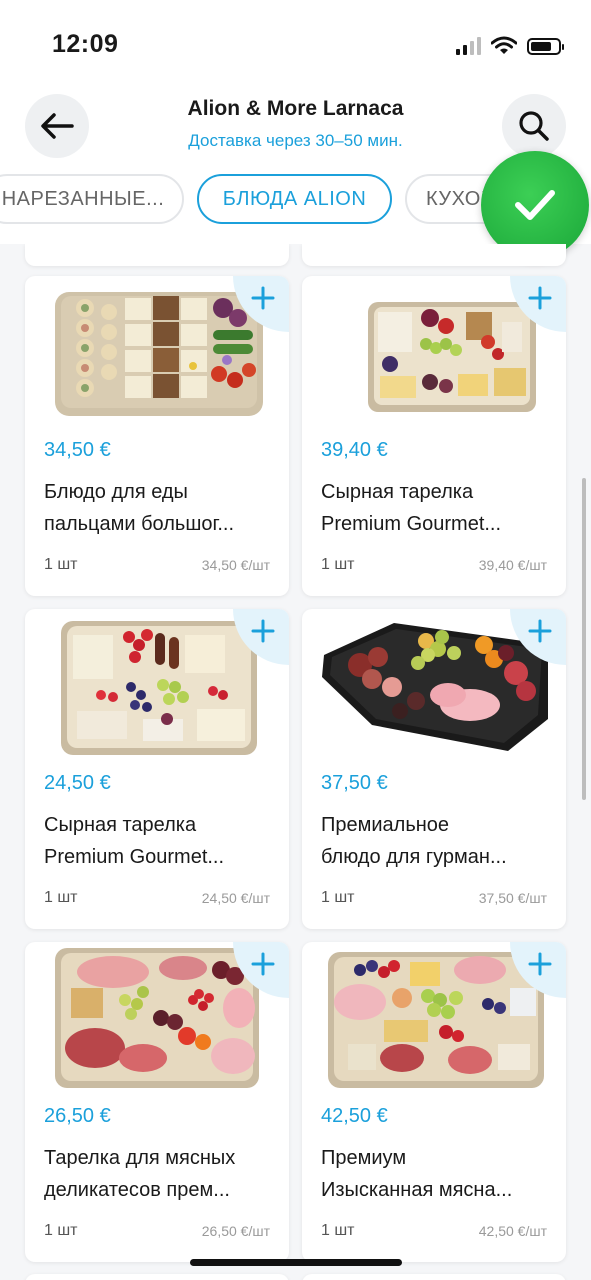 The image size is (591, 1280). I want to click on product-price: 39,40 €, so click(354, 450).